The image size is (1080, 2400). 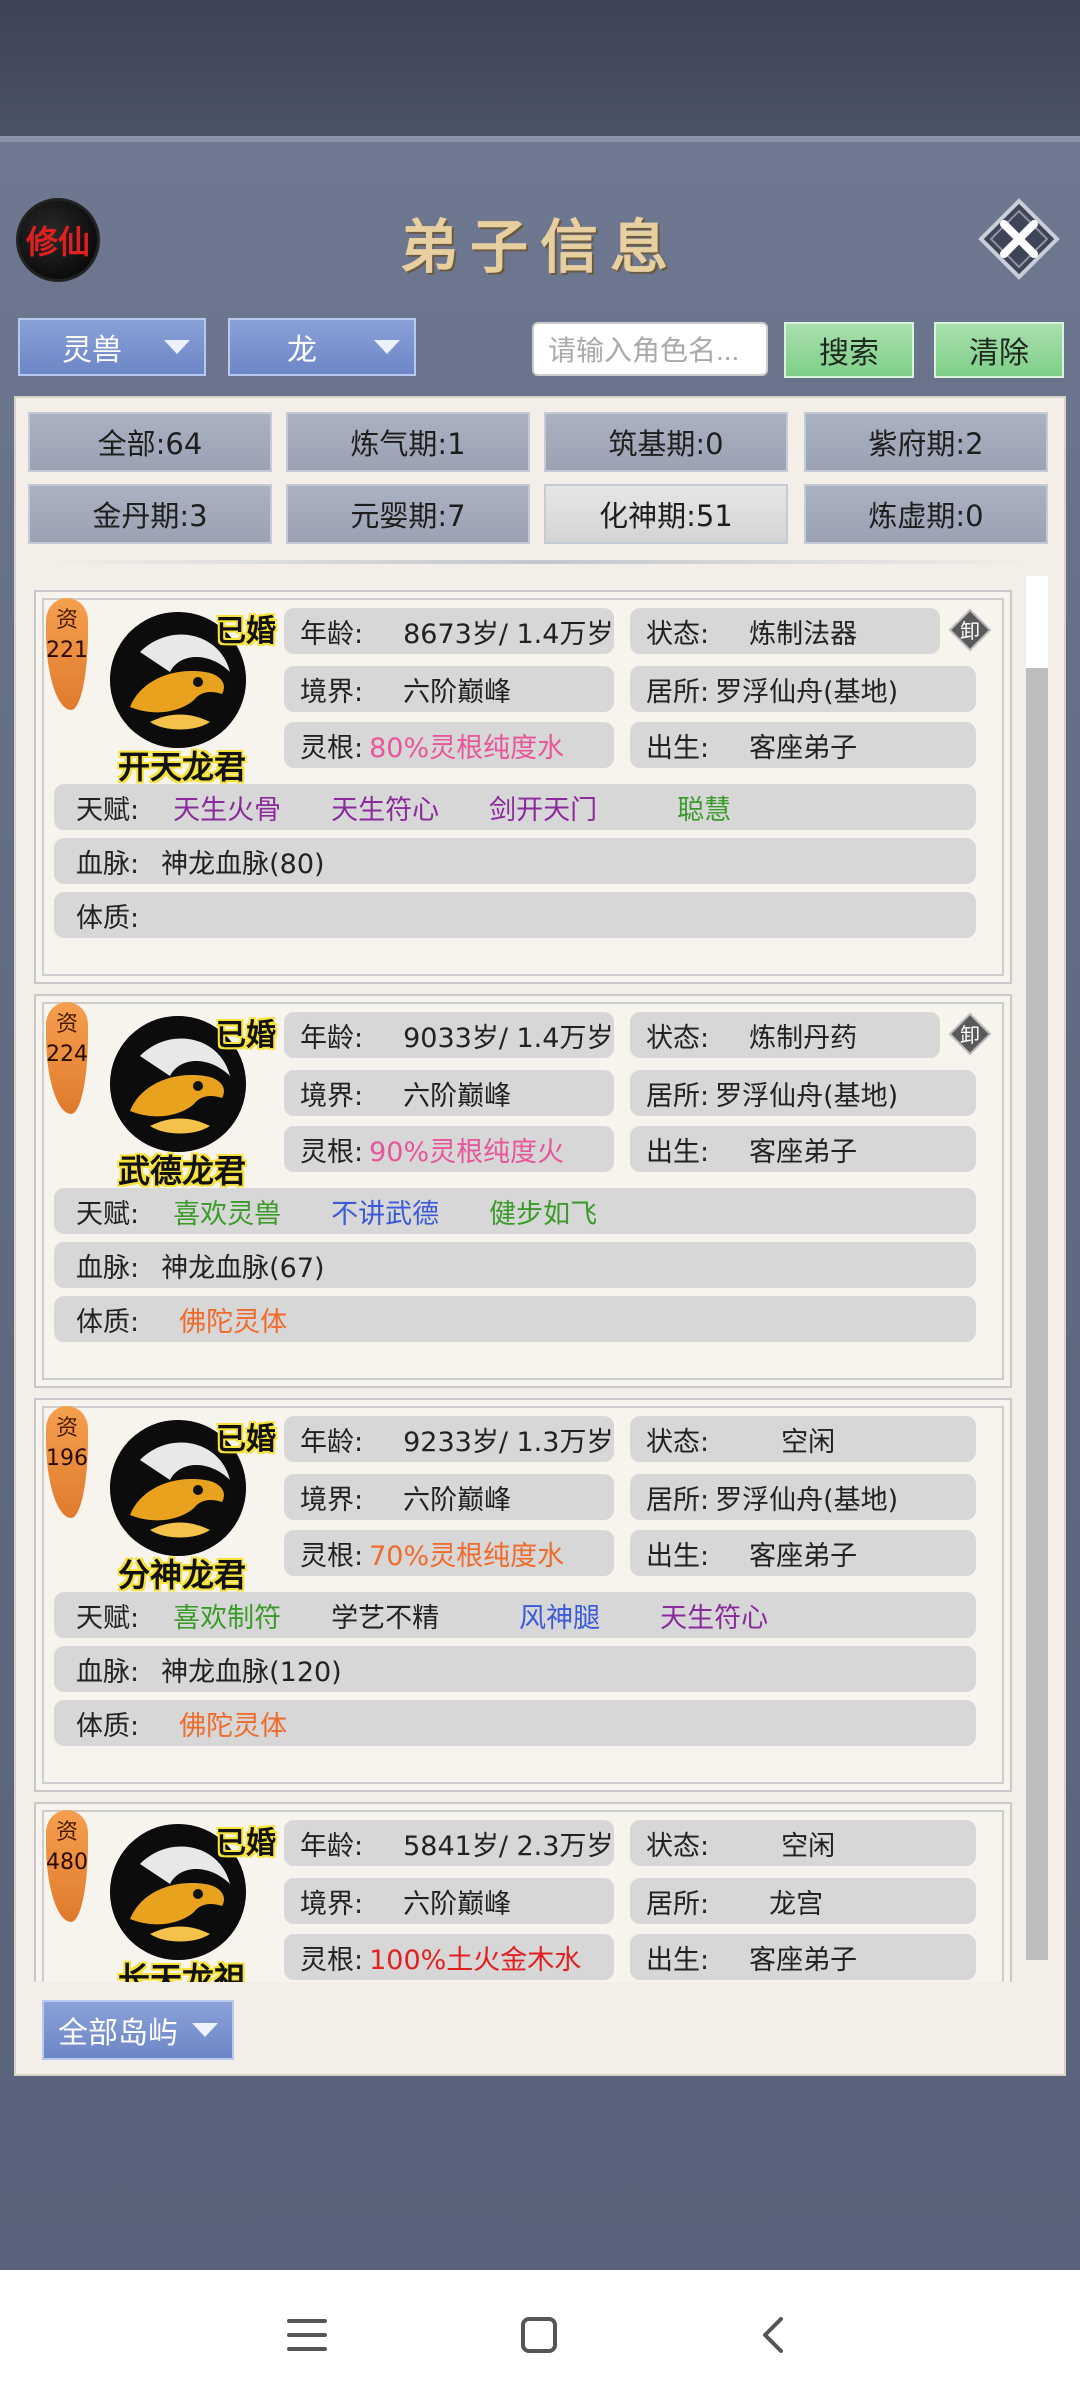 I want to click on status-field: 状态: 炼制丹药, so click(x=785, y=1035).